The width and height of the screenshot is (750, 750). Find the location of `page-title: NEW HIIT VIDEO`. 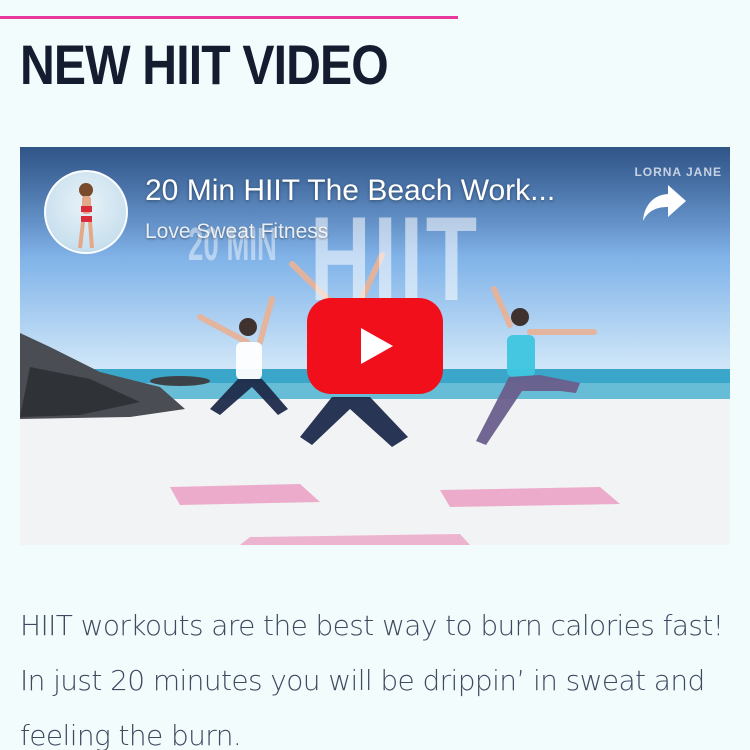

page-title: NEW HIIT VIDEO is located at coordinates (204, 64).